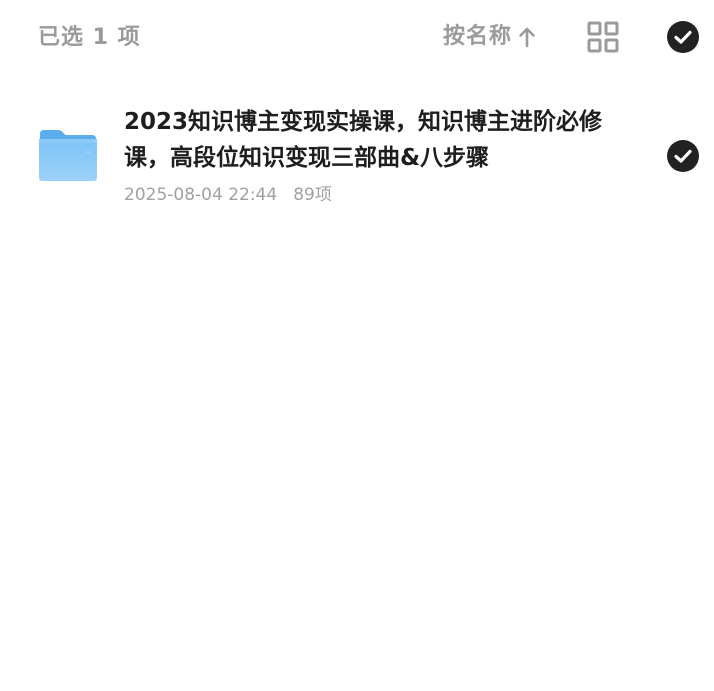 This screenshot has width=714, height=691. I want to click on grid-view-icon, so click(603, 37).